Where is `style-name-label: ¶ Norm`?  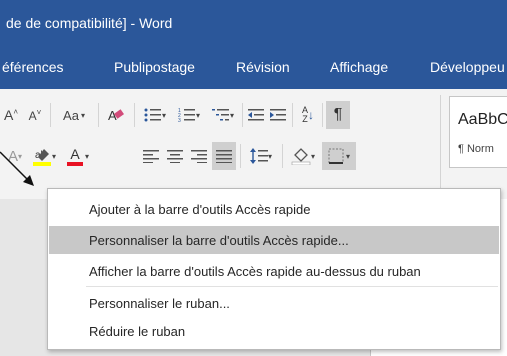
style-name-label: ¶ Norm is located at coordinates (476, 149).